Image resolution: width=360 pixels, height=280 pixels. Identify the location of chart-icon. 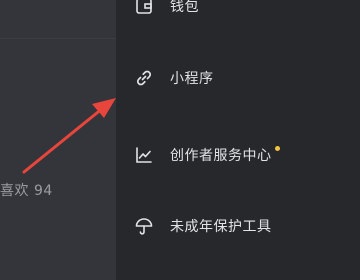
(144, 155).